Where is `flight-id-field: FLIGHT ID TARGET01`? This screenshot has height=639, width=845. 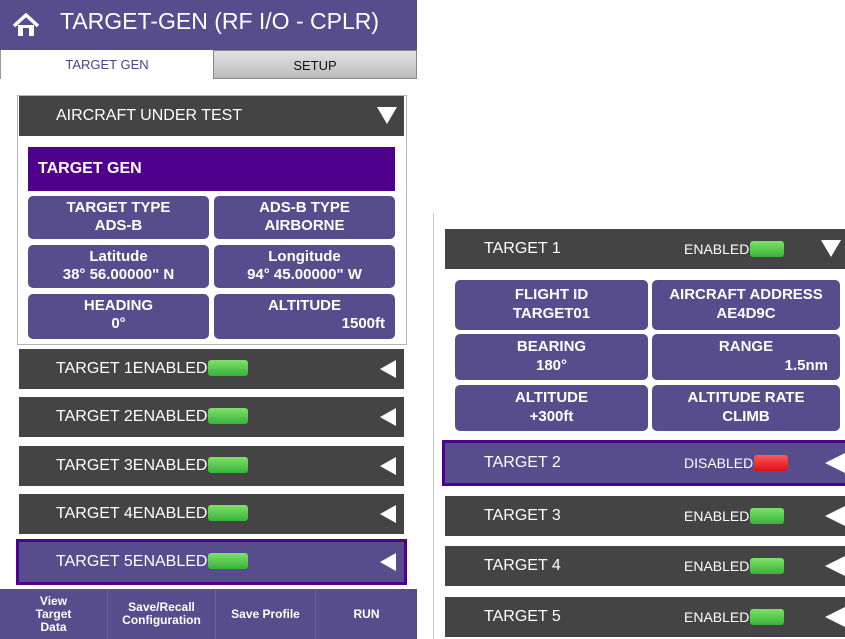 flight-id-field: FLIGHT ID TARGET01 is located at coordinates (551, 305).